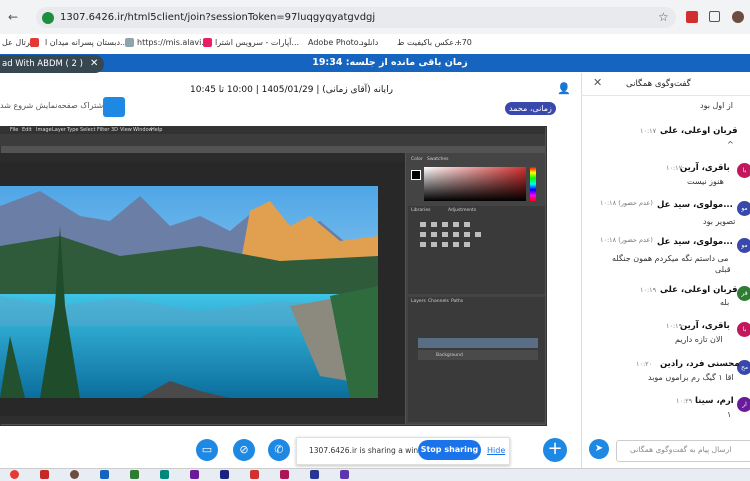 This screenshot has height=481, width=750. I want to click on youtube-icon, so click(34, 42).